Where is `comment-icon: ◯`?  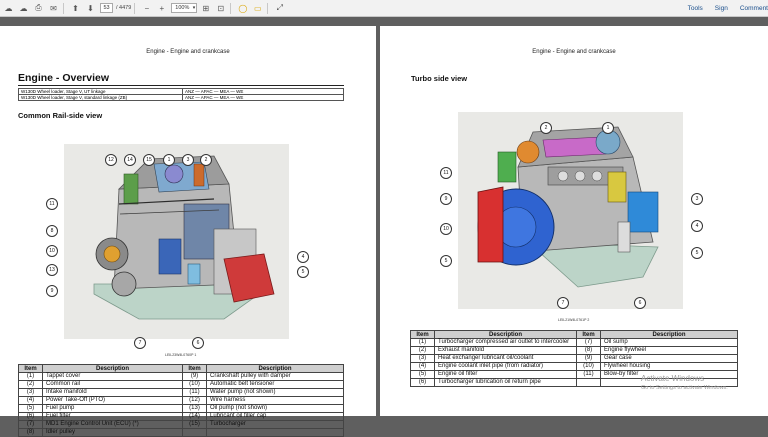 comment-icon: ◯ is located at coordinates (242, 8).